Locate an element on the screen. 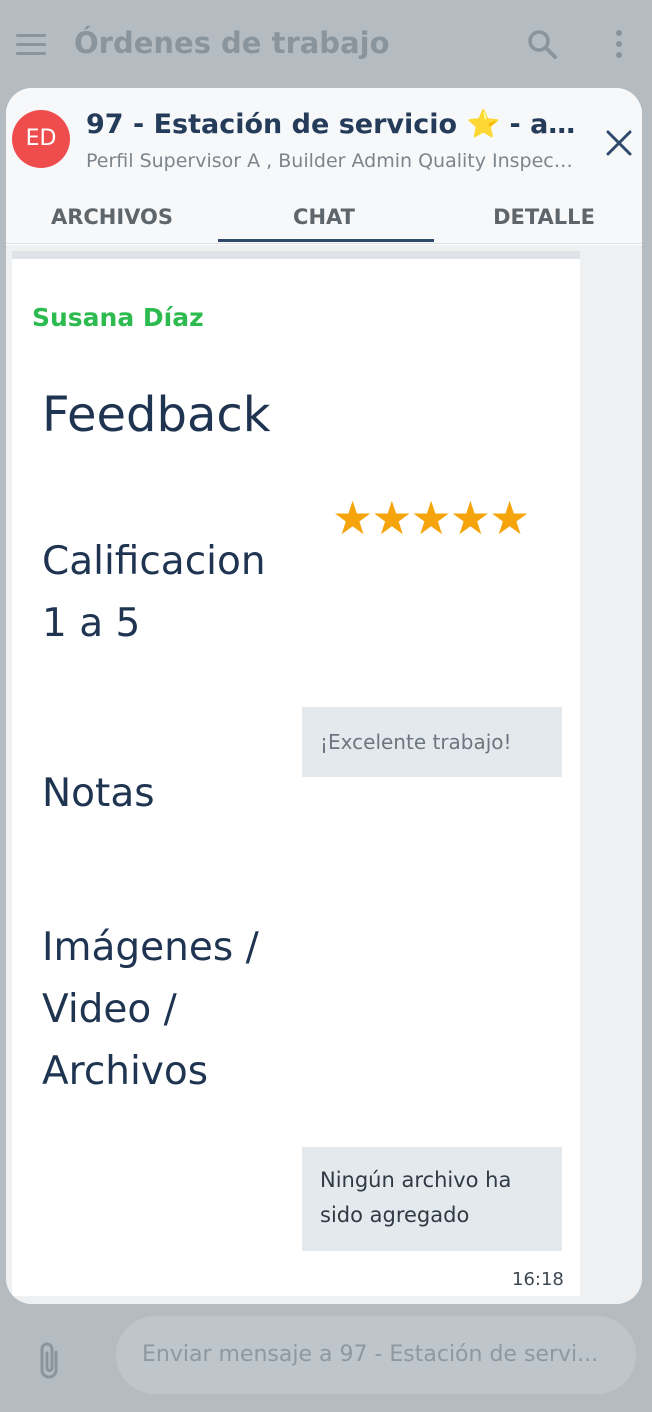 This screenshot has height=1412, width=652. rating-stars: ★★★★★ is located at coordinates (431, 518).